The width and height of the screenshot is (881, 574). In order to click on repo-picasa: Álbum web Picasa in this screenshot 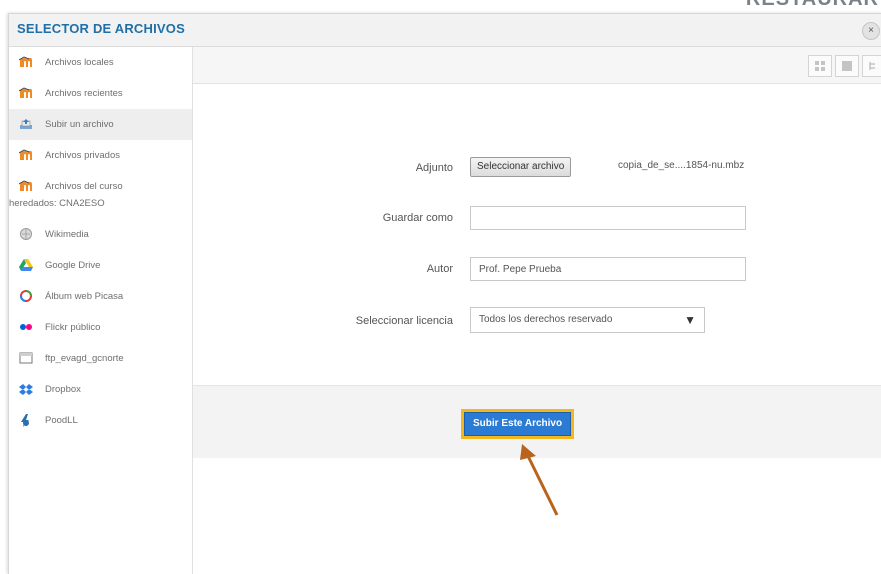, I will do `click(100, 296)`.